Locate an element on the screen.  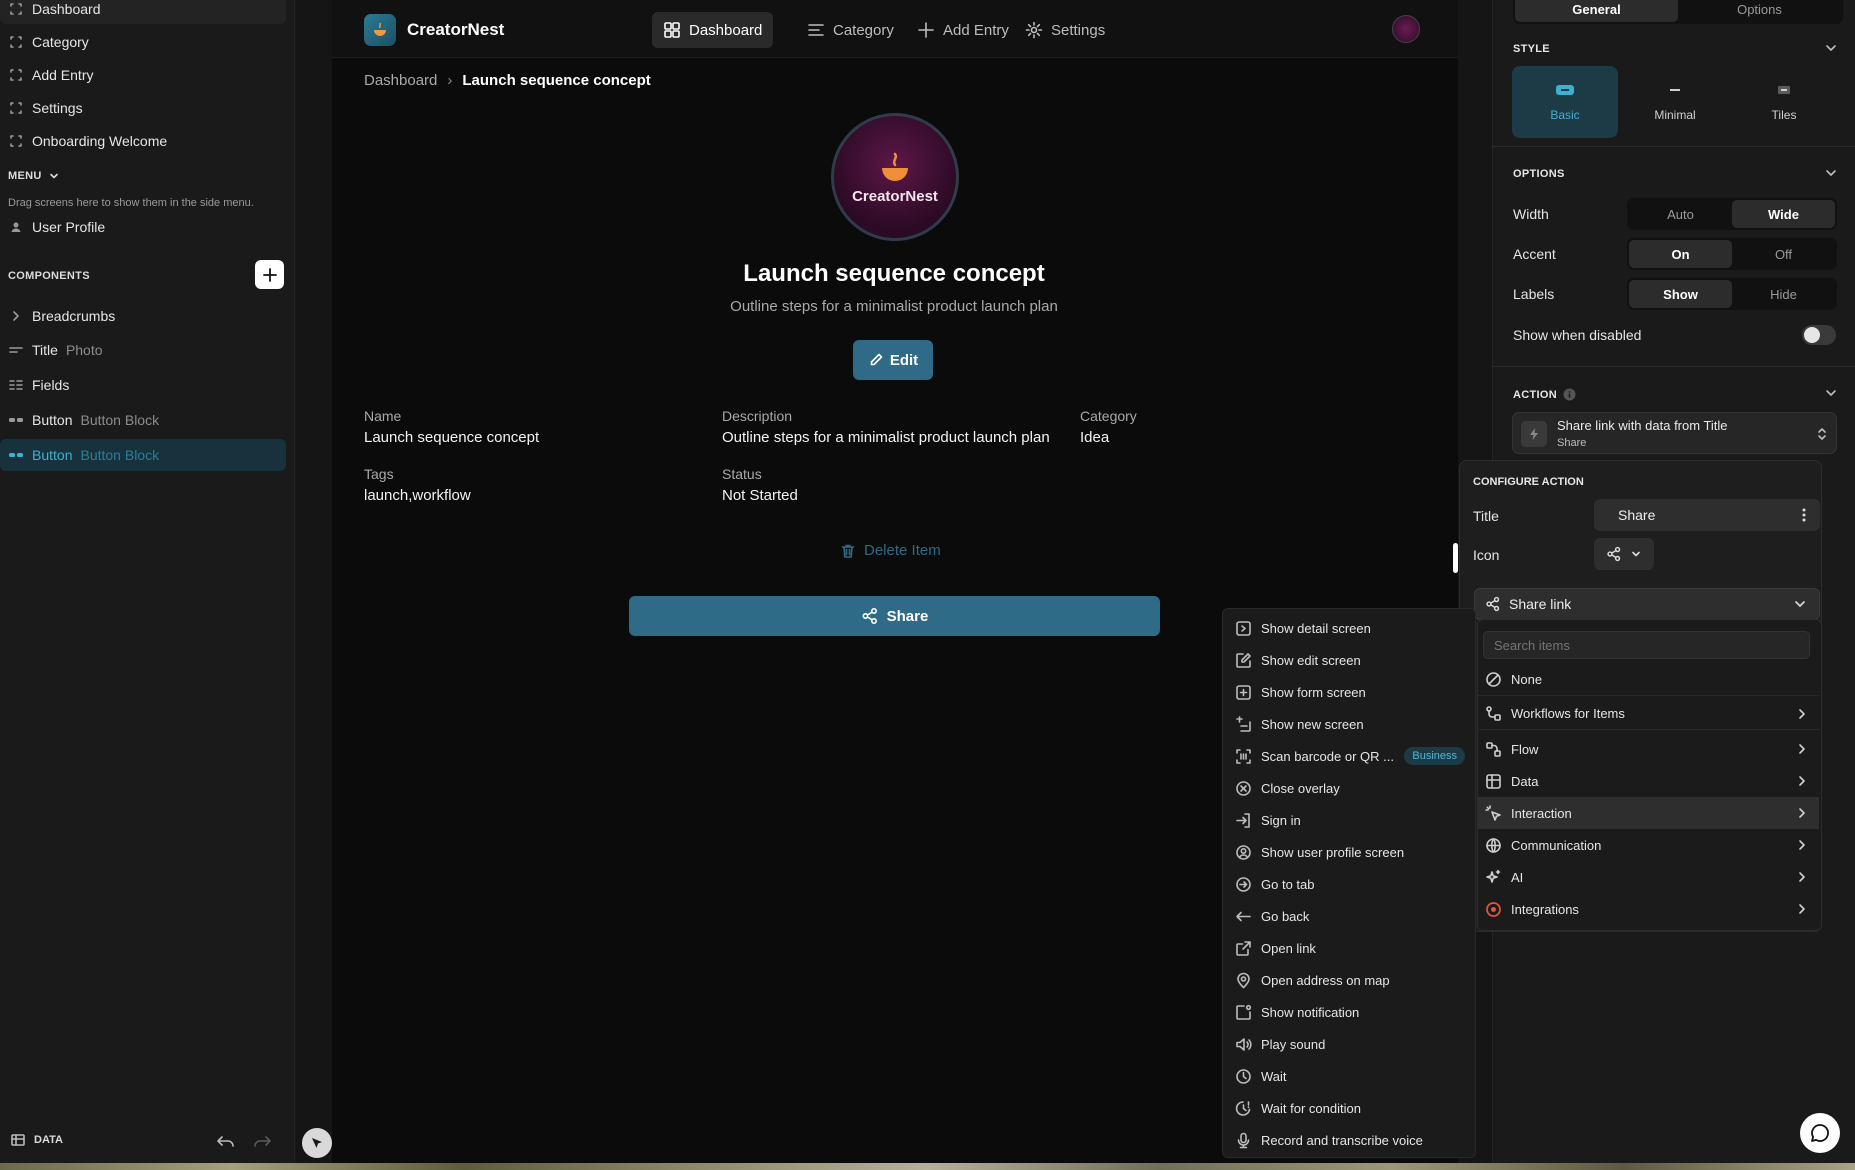
action-open-link: Open link is located at coordinates (1349, 948).